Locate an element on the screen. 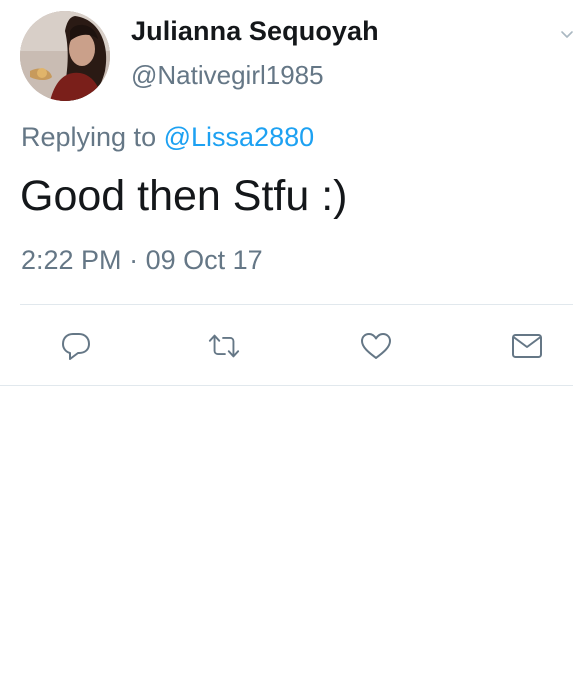 This screenshot has width=573, height=680. retweet-button is located at coordinates (224, 346).